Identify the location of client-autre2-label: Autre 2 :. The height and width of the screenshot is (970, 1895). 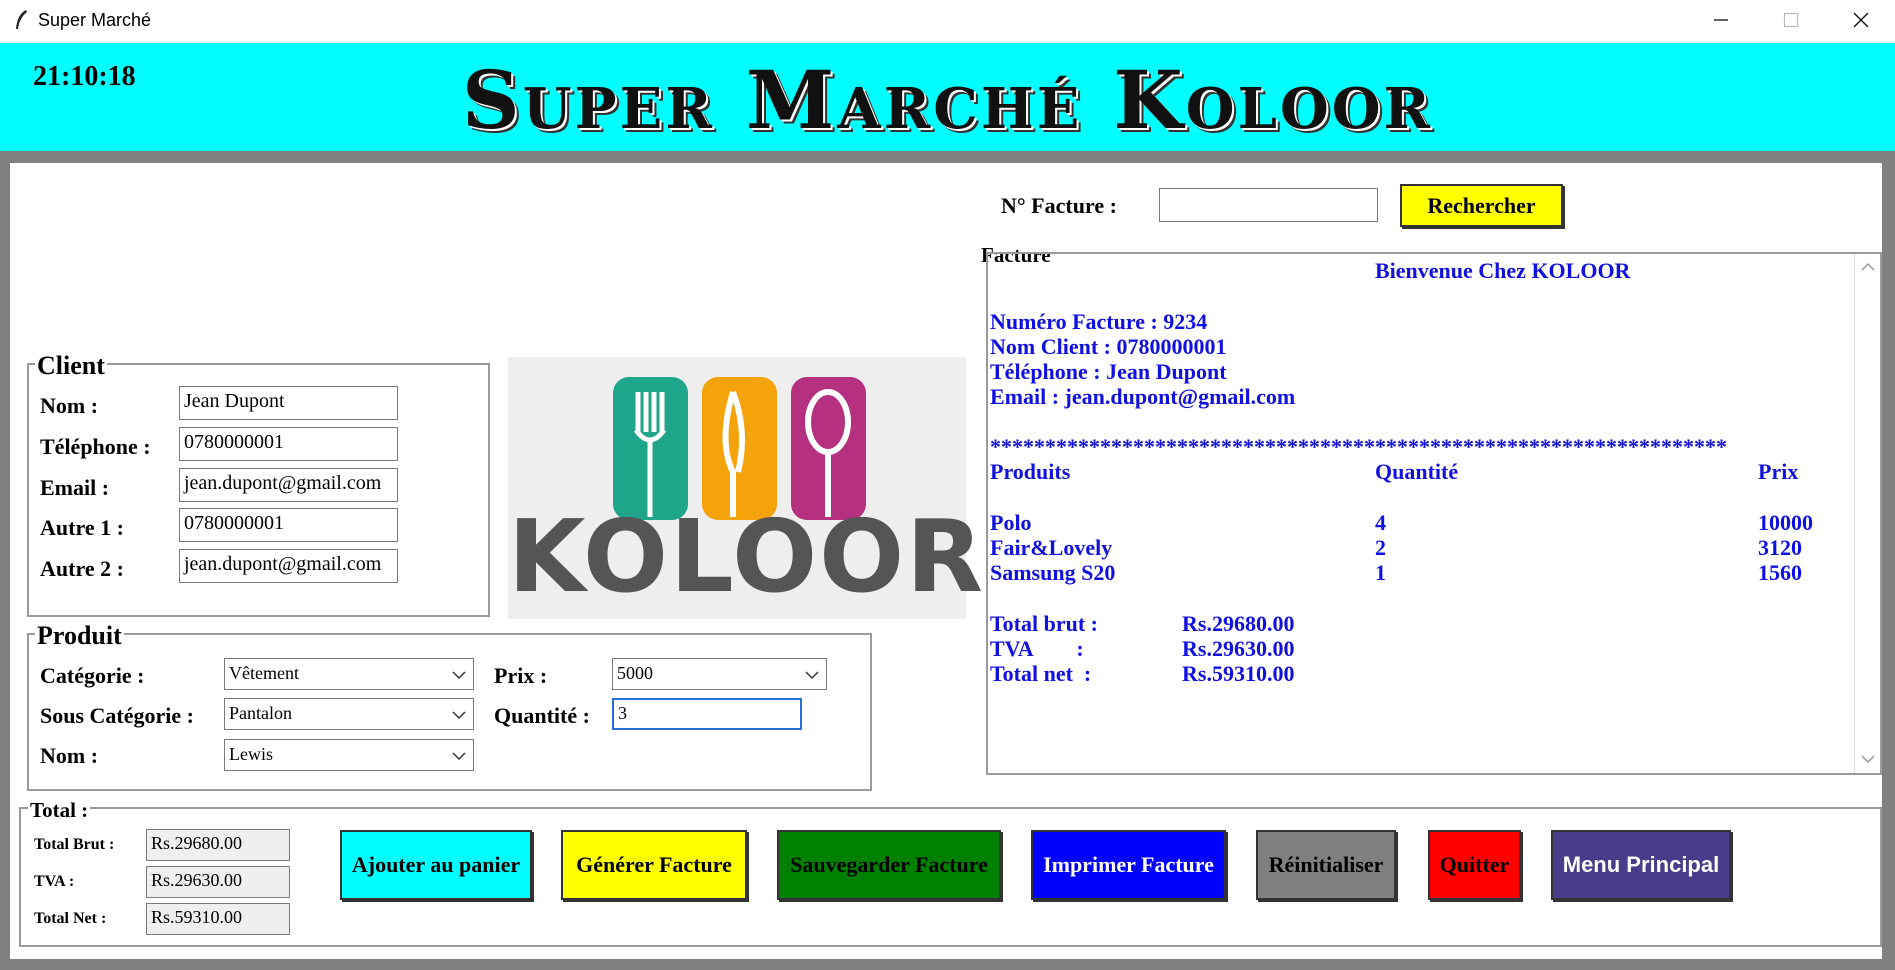
(82, 568).